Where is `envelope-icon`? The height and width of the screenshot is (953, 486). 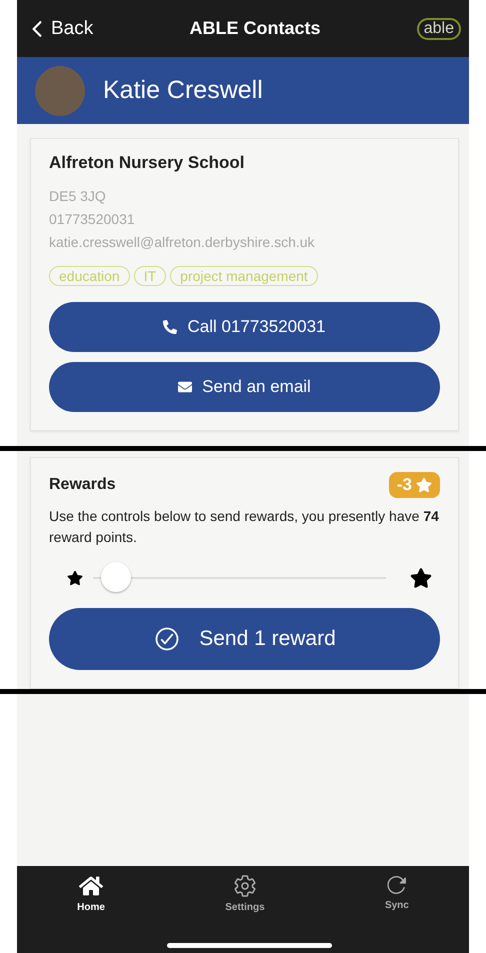
envelope-icon is located at coordinates (185, 387).